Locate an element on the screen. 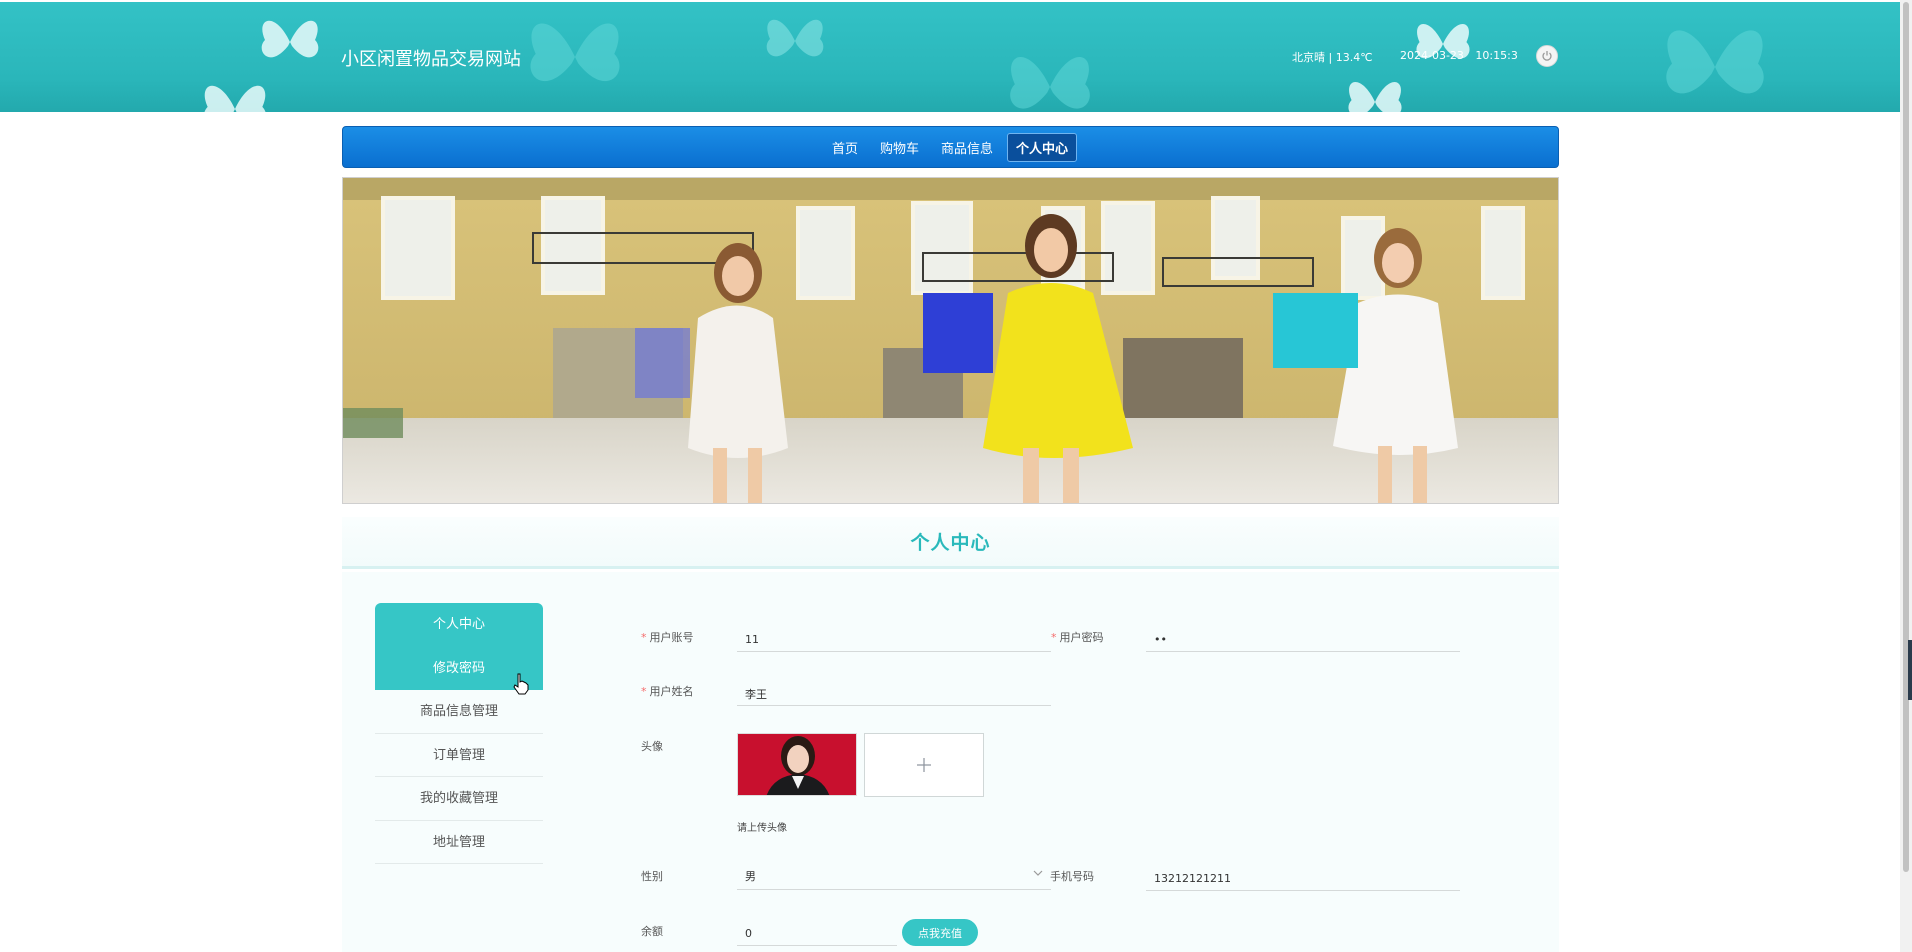  site-title: 小区闲置物品交易网站 is located at coordinates (431, 59).